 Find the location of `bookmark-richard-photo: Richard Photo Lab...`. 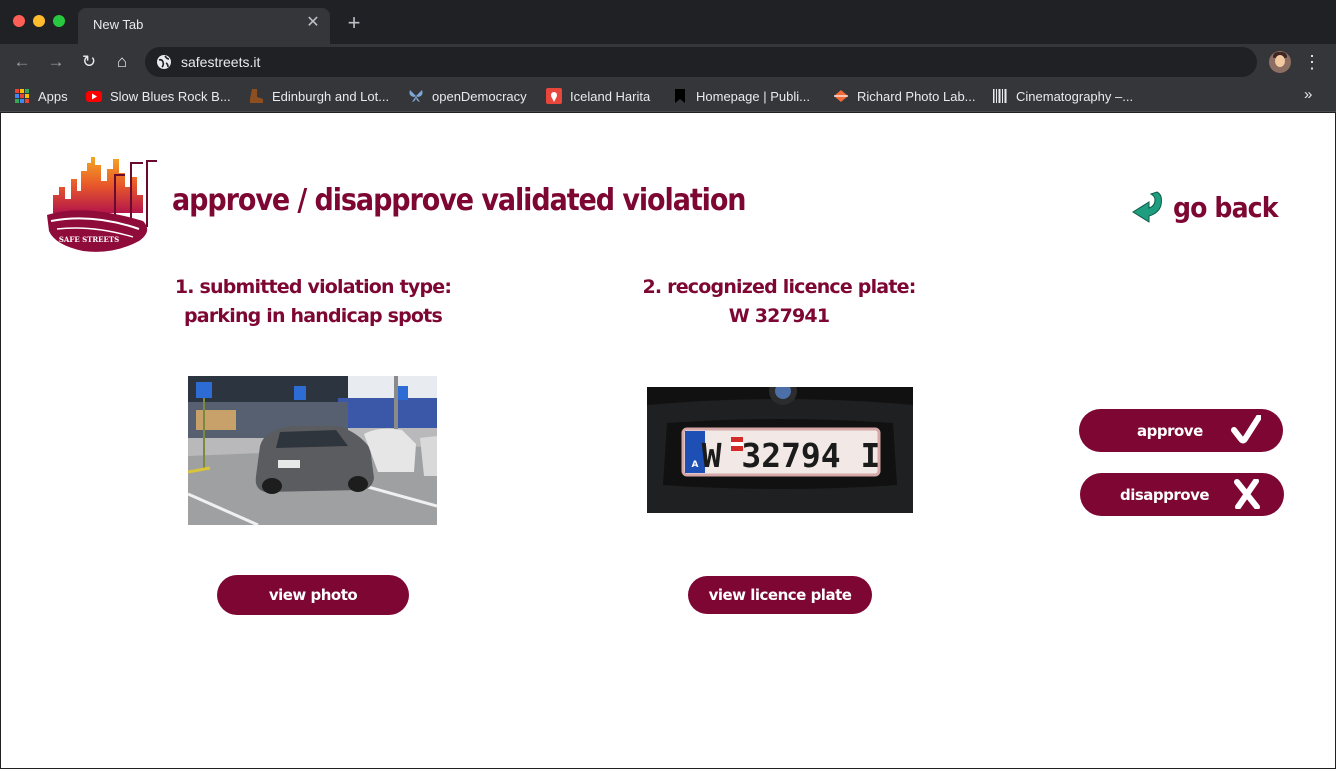

bookmark-richard-photo: Richard Photo Lab... is located at coordinates (904, 96).